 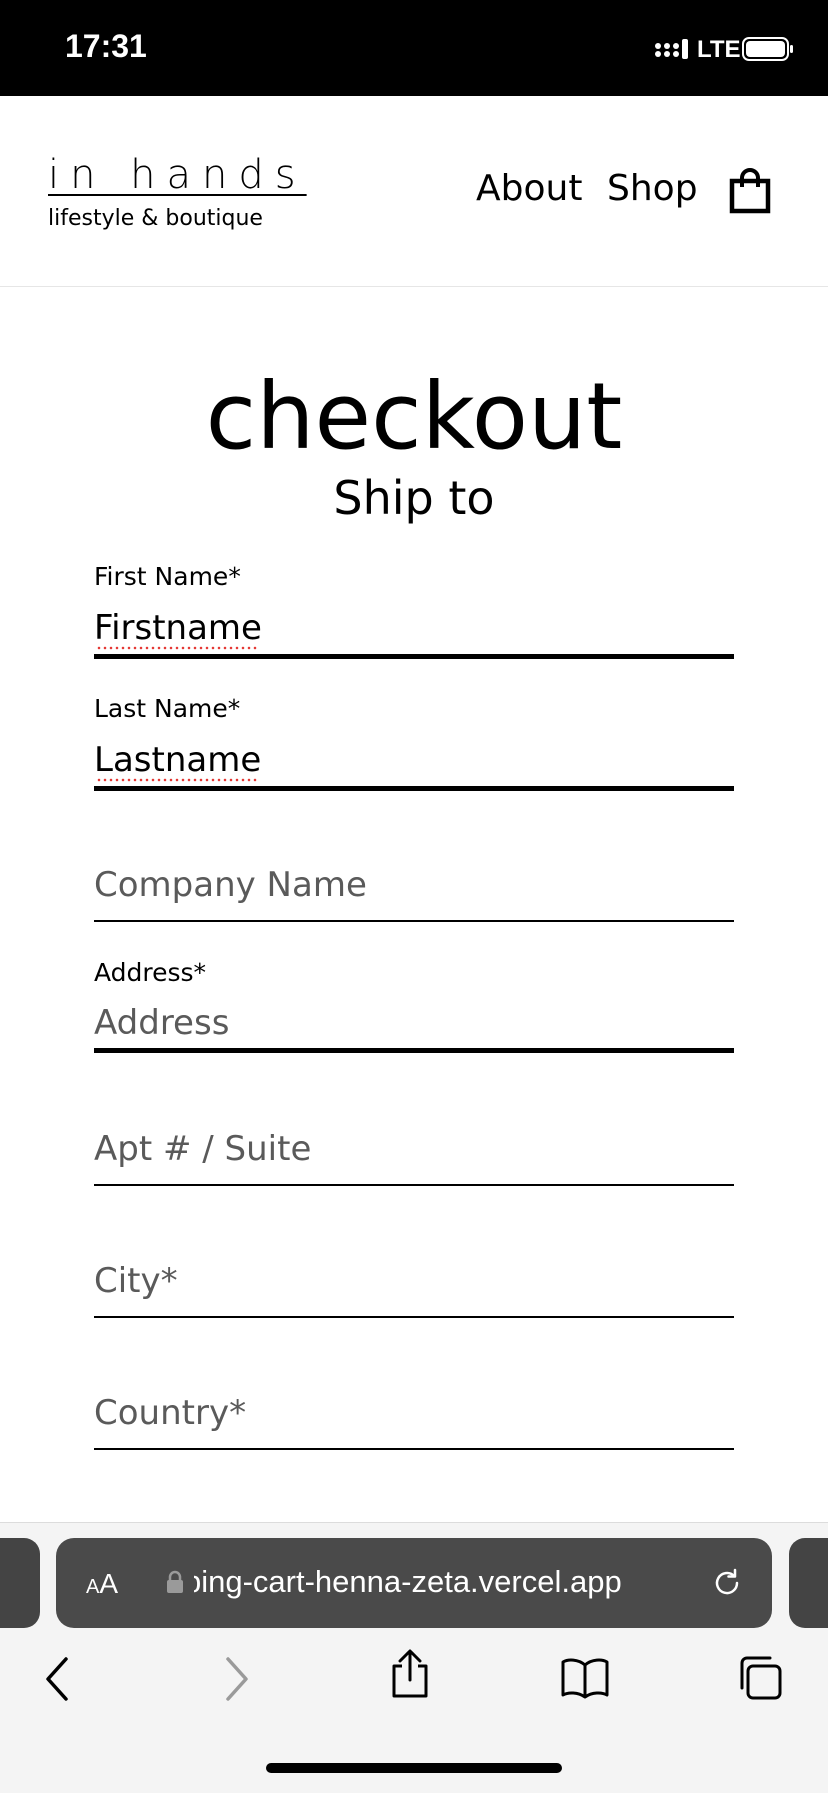 What do you see at coordinates (727, 1583) in the screenshot?
I see `reload-icon` at bounding box center [727, 1583].